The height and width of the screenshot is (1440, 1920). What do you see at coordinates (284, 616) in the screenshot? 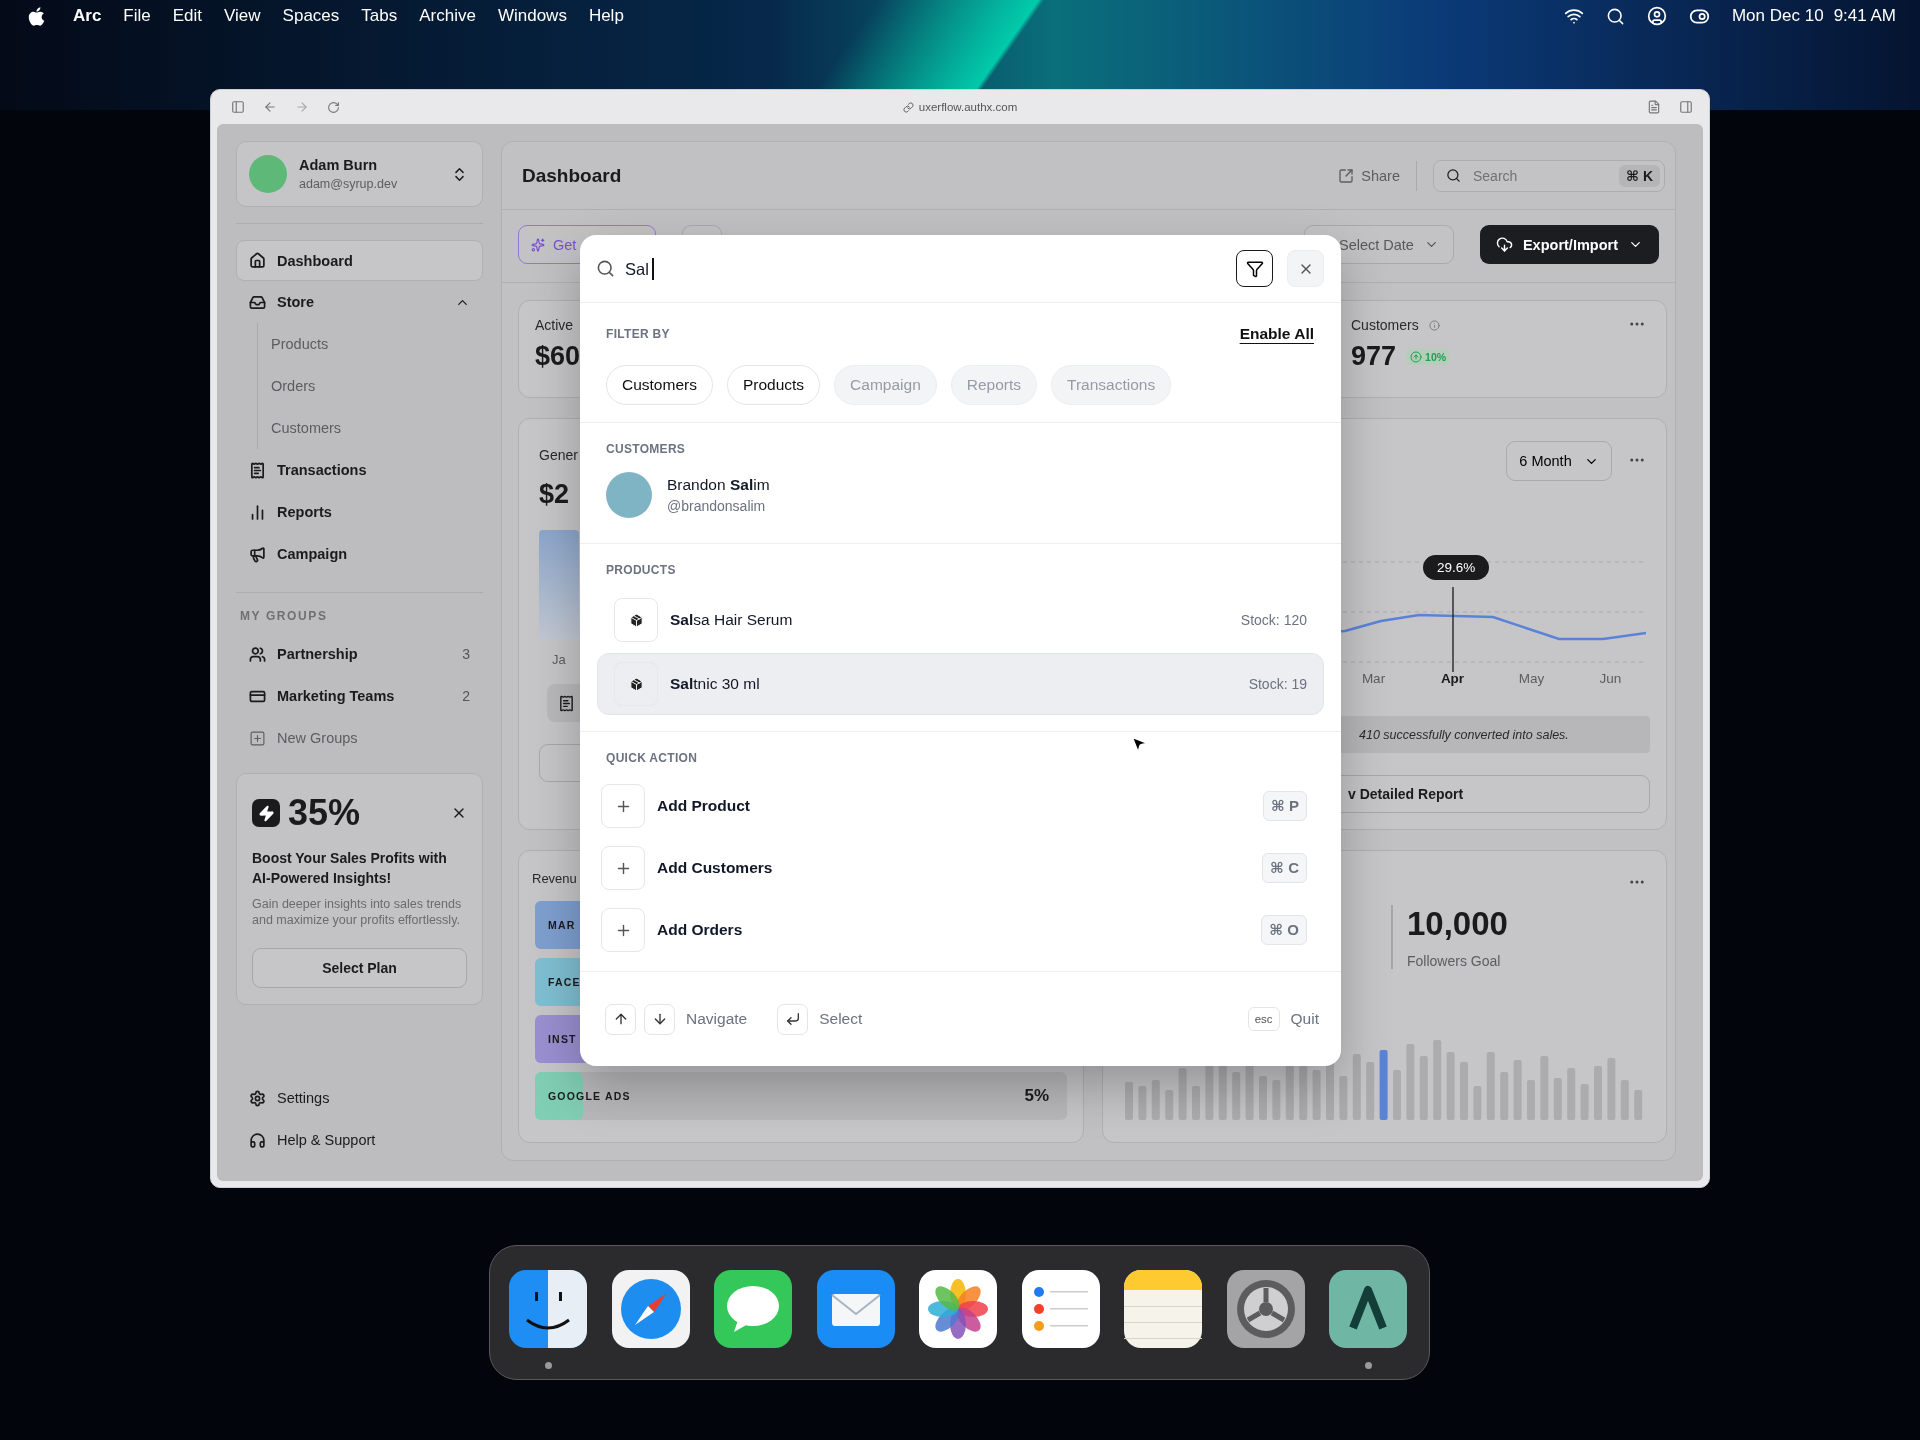
I see `section-heading: MY GROUPS` at bounding box center [284, 616].